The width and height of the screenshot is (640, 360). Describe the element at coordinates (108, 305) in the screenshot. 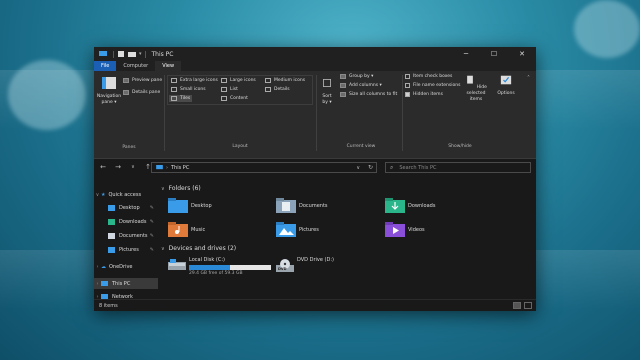

I see `item-count: 8 items` at that location.